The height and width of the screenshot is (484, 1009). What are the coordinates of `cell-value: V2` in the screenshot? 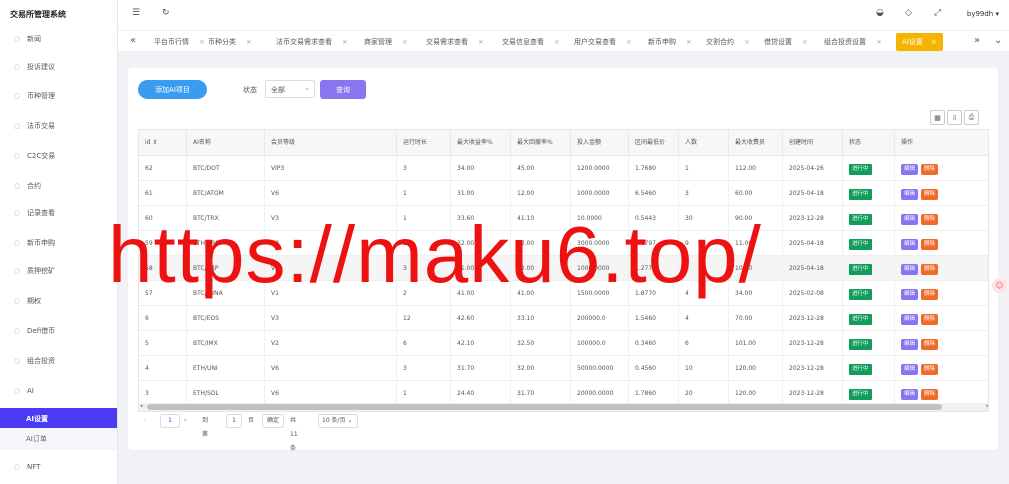 It's located at (275, 343).